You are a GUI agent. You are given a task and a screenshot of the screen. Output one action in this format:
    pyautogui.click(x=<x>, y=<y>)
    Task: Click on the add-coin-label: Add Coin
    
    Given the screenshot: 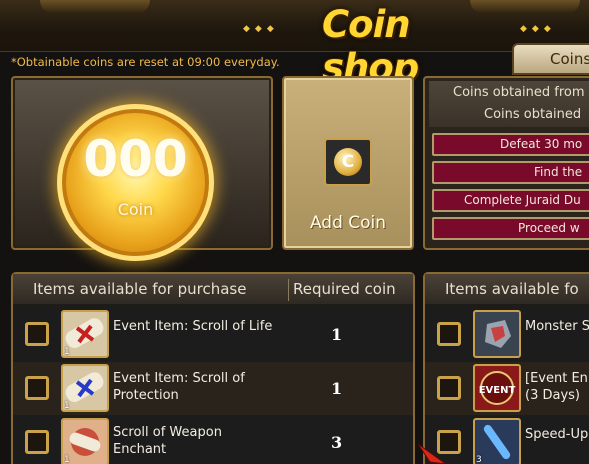 What is the action you would take?
    pyautogui.click(x=348, y=223)
    